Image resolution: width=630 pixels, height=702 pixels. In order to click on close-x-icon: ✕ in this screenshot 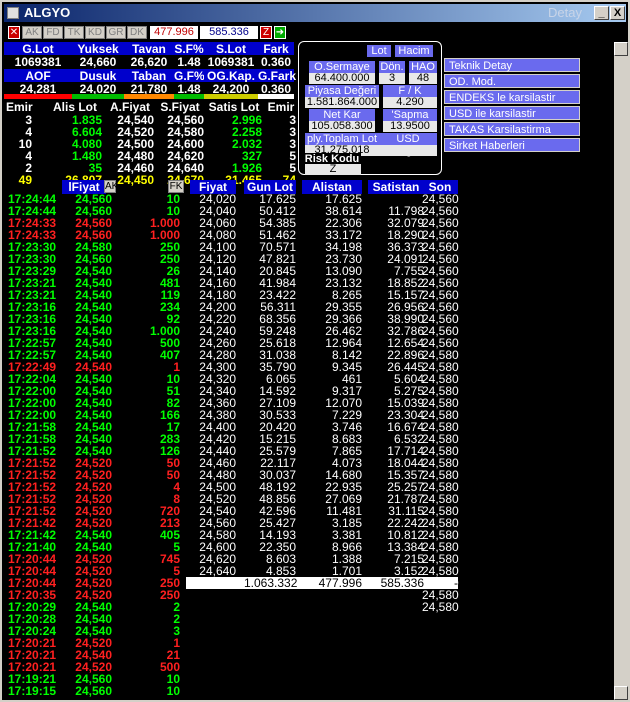, I will do `click(14, 32)`.